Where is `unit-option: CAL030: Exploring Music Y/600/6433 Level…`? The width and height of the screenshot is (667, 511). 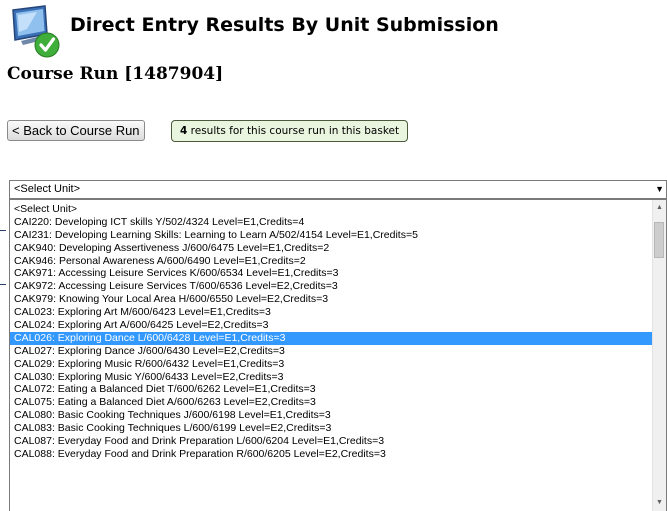 unit-option: CAL030: Exploring Music Y/600/6433 Level… is located at coordinates (331, 377).